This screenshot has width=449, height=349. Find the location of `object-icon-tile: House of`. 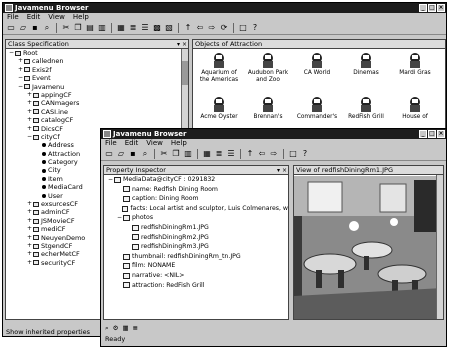

object-icon-tile: House of is located at coordinates (415, 108).